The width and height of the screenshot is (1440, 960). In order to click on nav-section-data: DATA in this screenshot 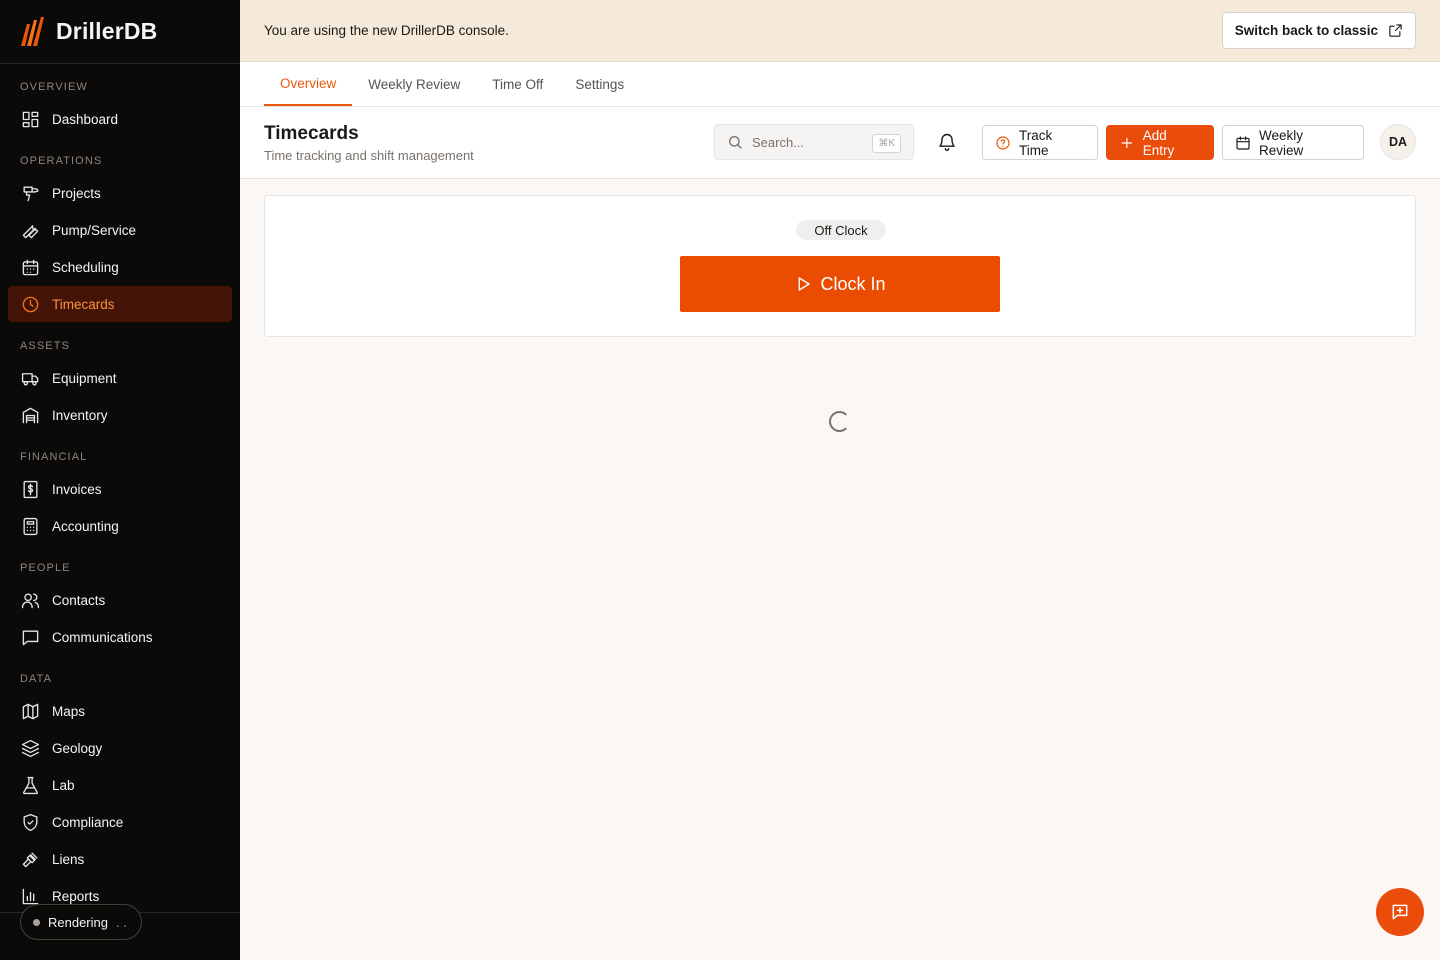, I will do `click(36, 679)`.